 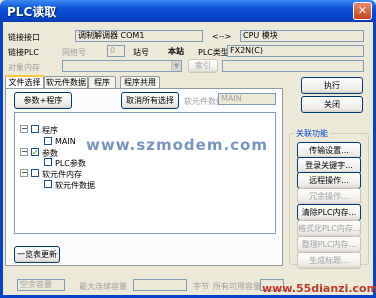 I want to click on window-title: PLC读取, so click(x=32, y=12).